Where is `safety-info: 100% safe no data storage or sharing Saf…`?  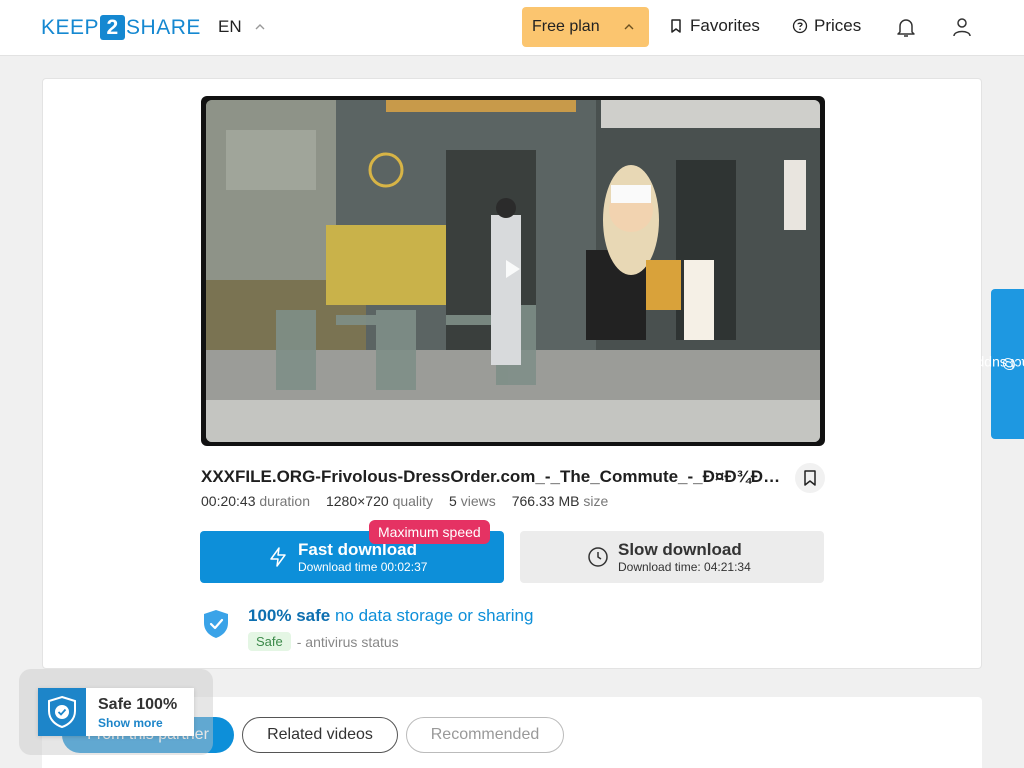
safety-info: 100% safe no data storage or sharing Saf… is located at coordinates (400, 629).